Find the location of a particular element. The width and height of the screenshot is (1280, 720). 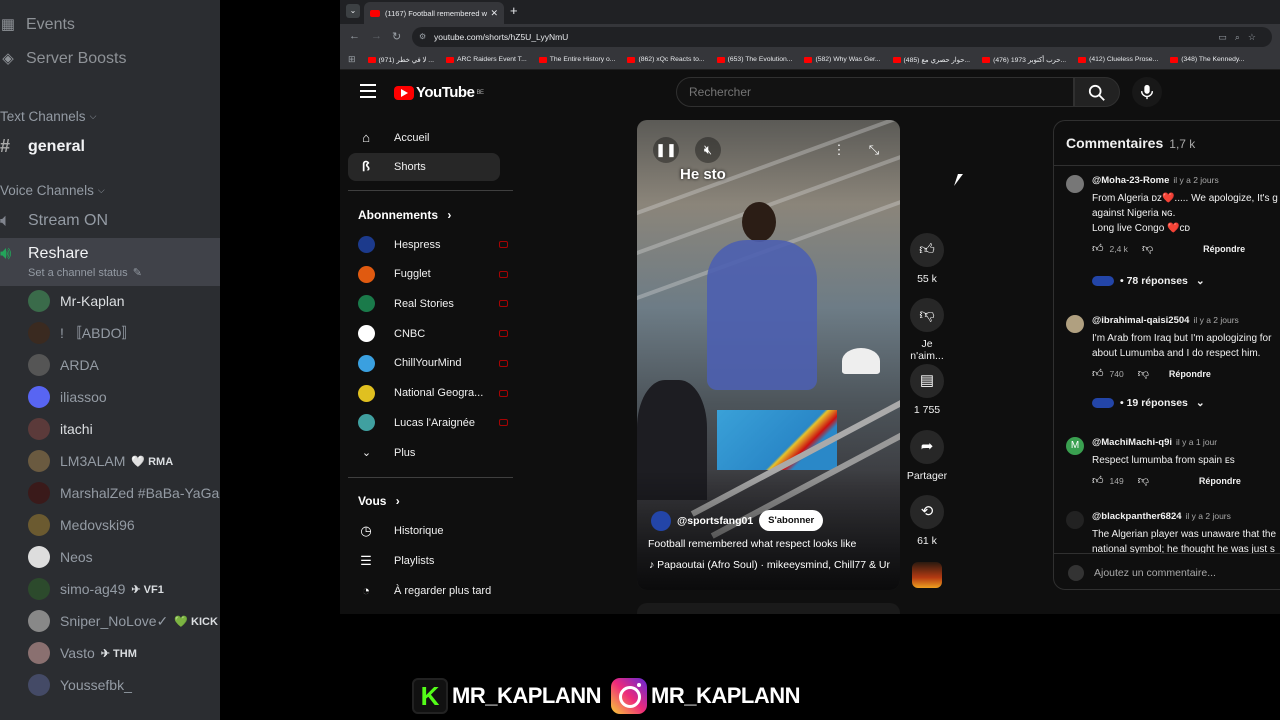

voice-member: itachi is located at coordinates (60, 429).